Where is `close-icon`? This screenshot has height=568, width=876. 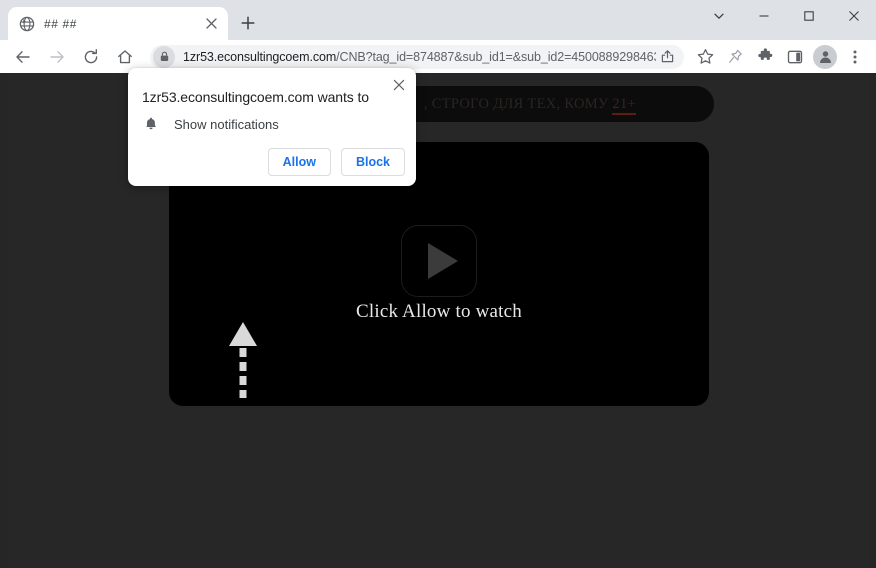 close-icon is located at coordinates (399, 85).